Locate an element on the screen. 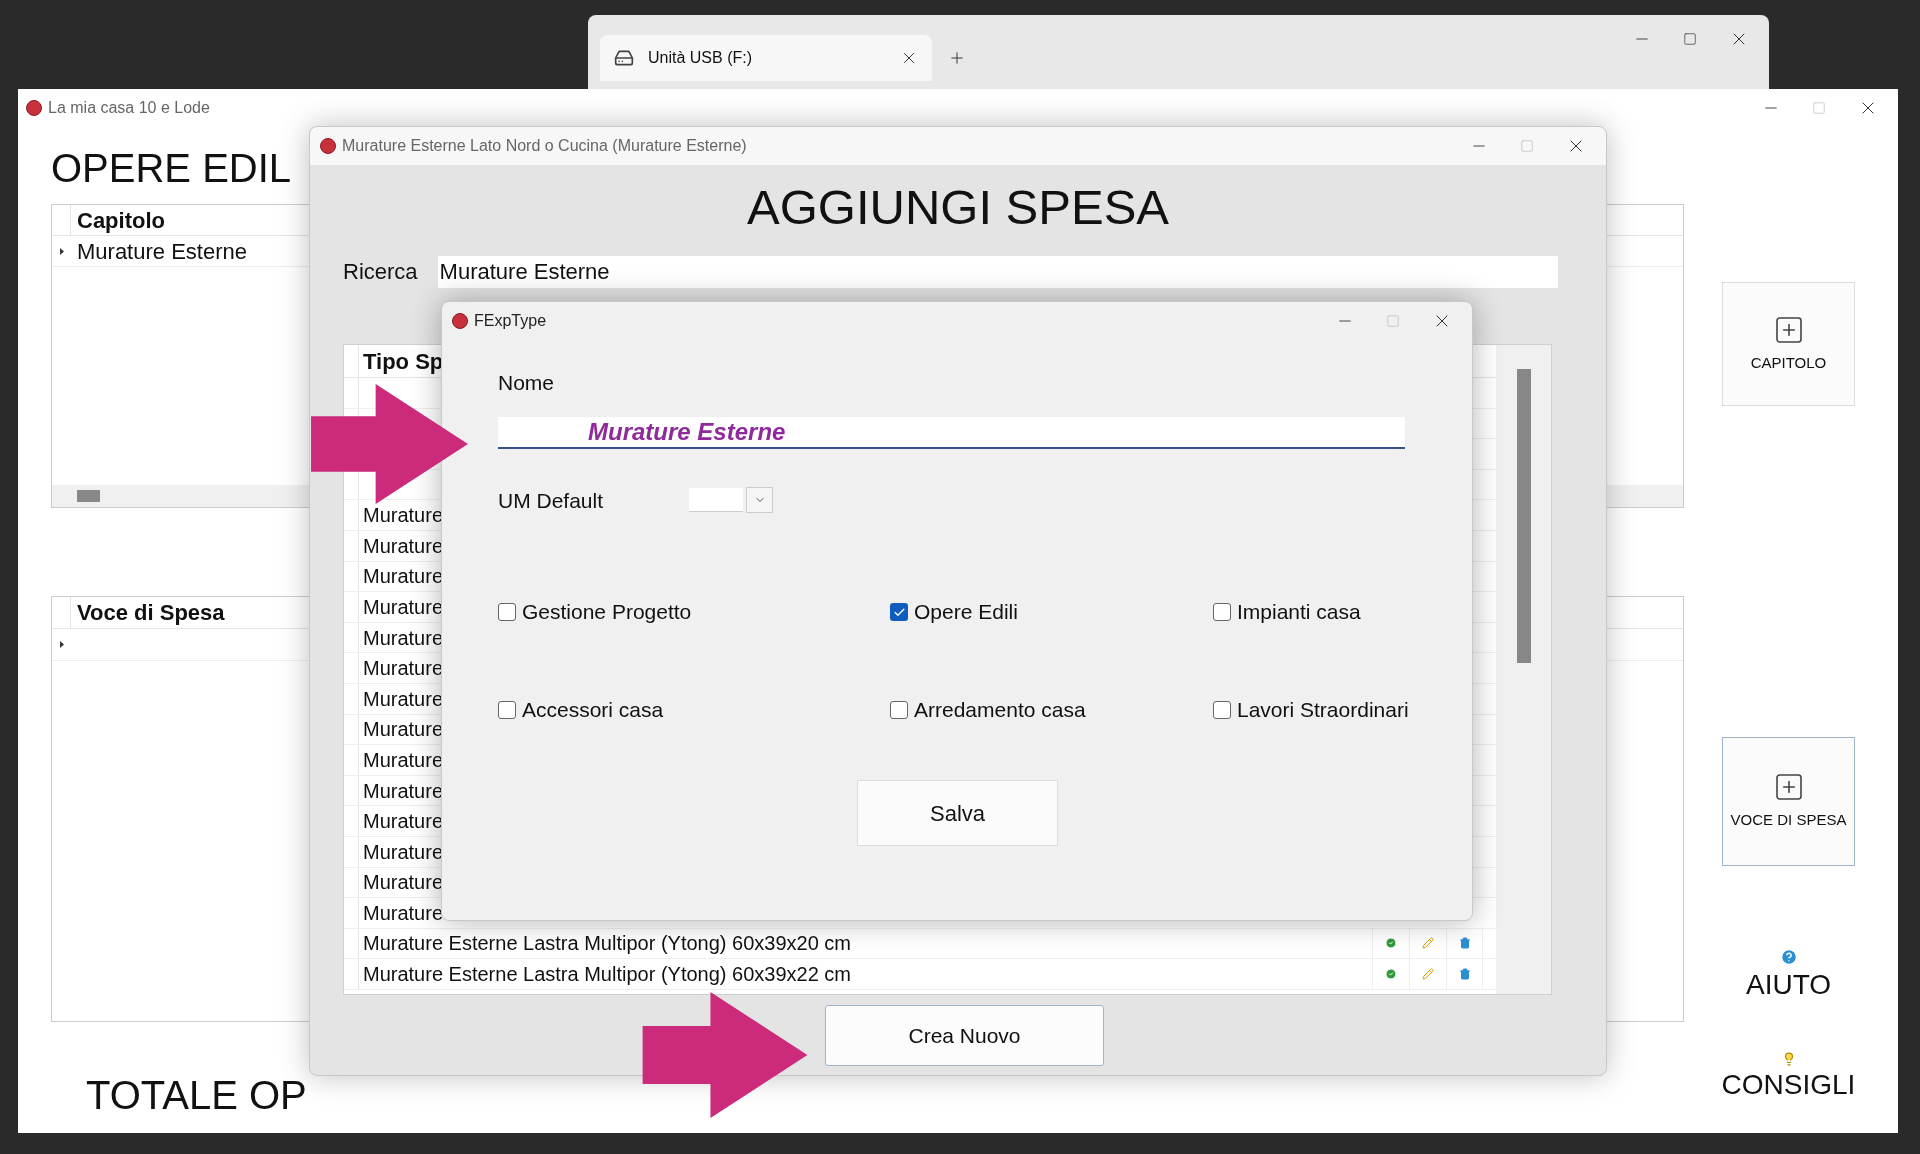 This screenshot has width=1920, height=1154. window-title: Murature Esterne Lato Nord o Cucina (Murature Esterne) is located at coordinates (544, 146).